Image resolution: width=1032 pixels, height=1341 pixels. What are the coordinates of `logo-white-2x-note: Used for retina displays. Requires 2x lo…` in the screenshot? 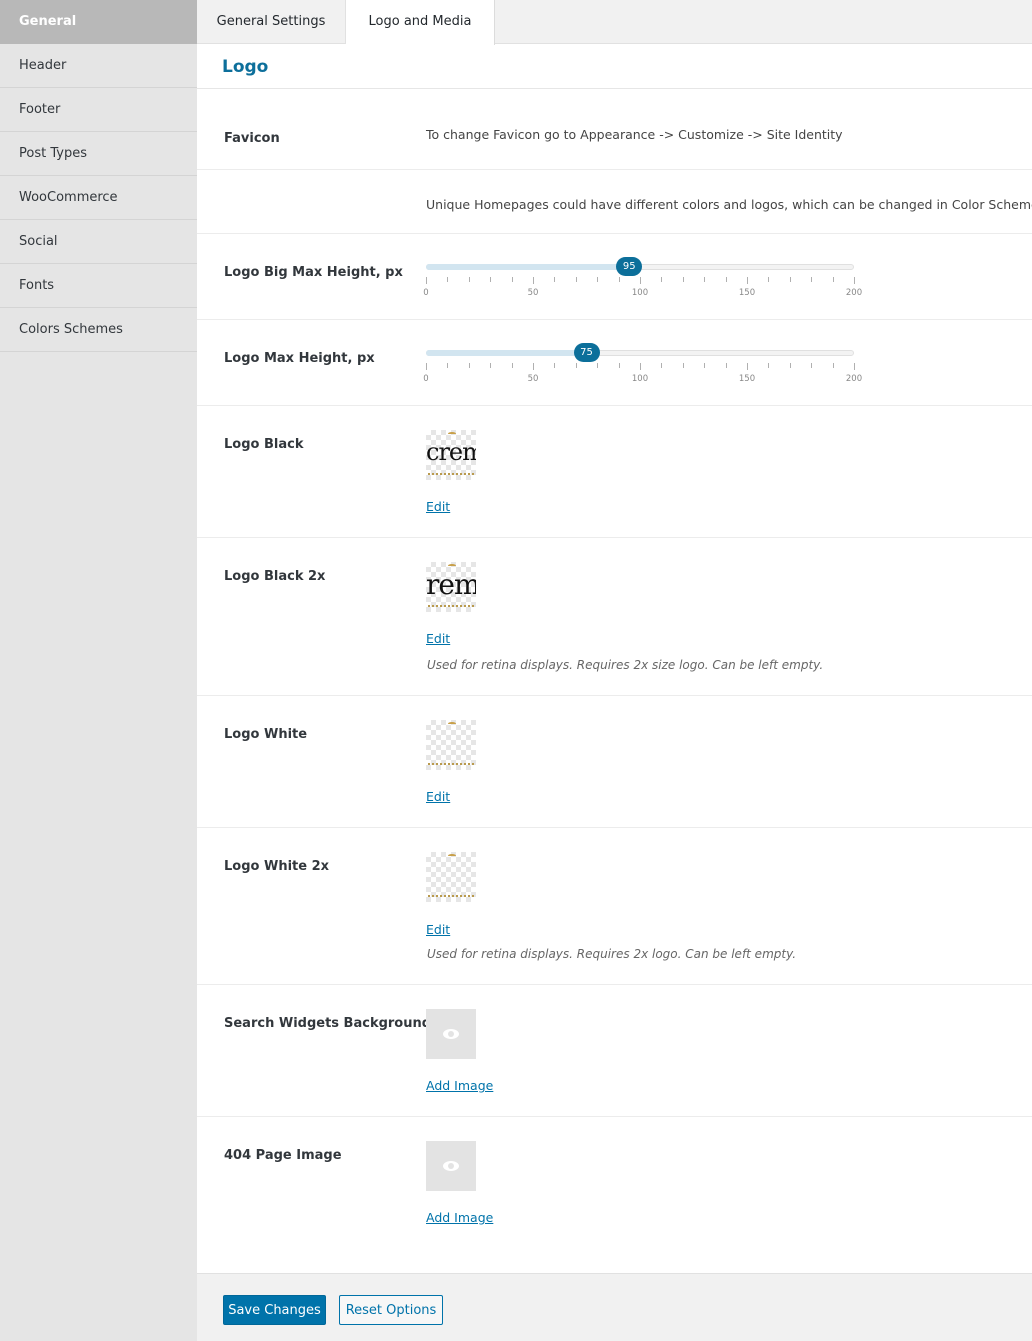 It's located at (612, 954).